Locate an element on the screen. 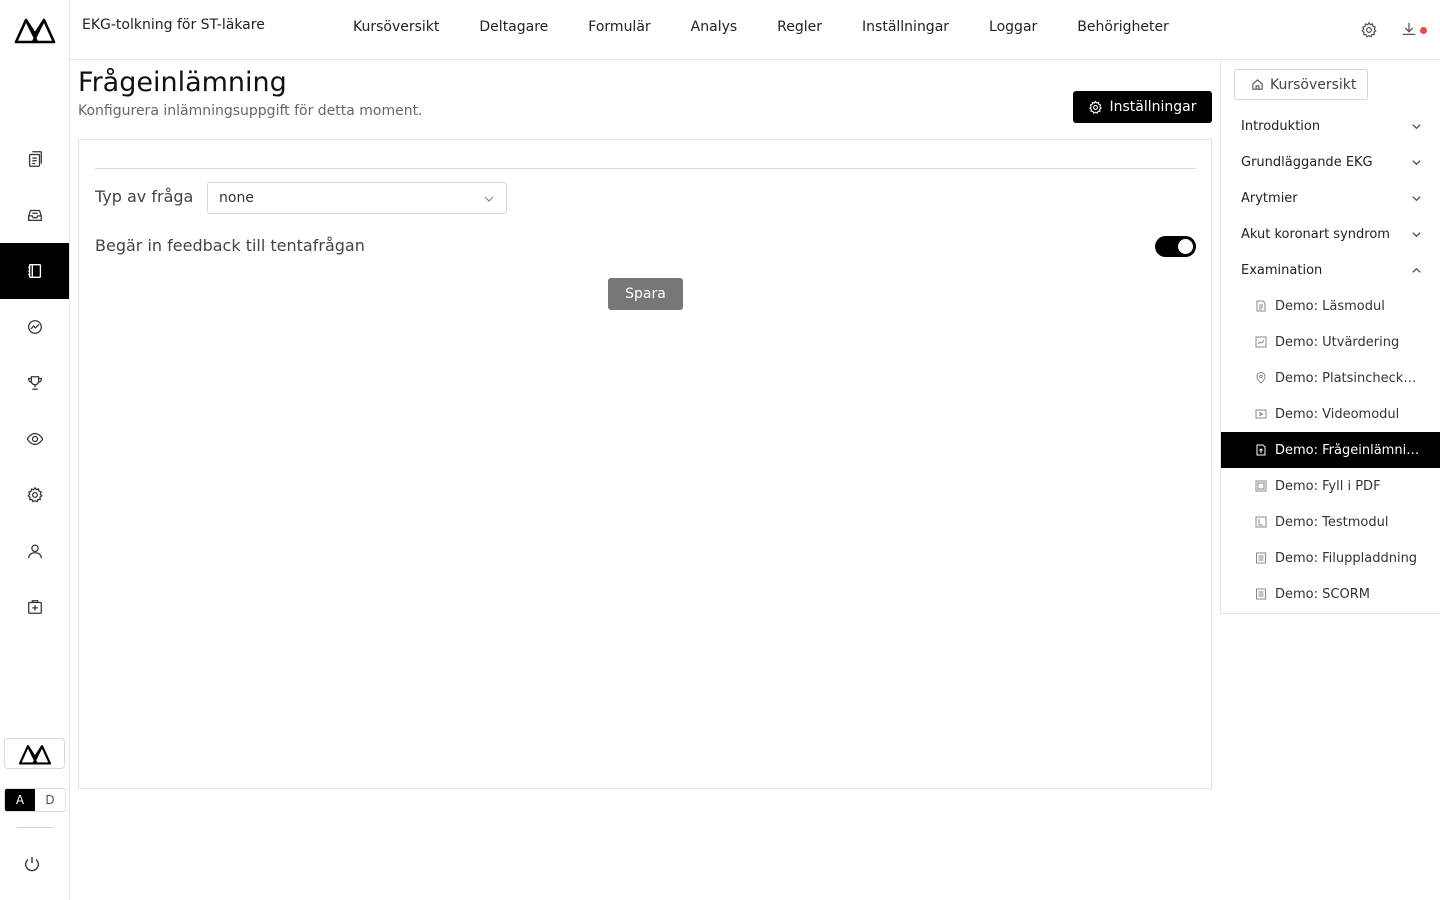 This screenshot has width=1440, height=900. medical-kit-icon is located at coordinates (34, 607).